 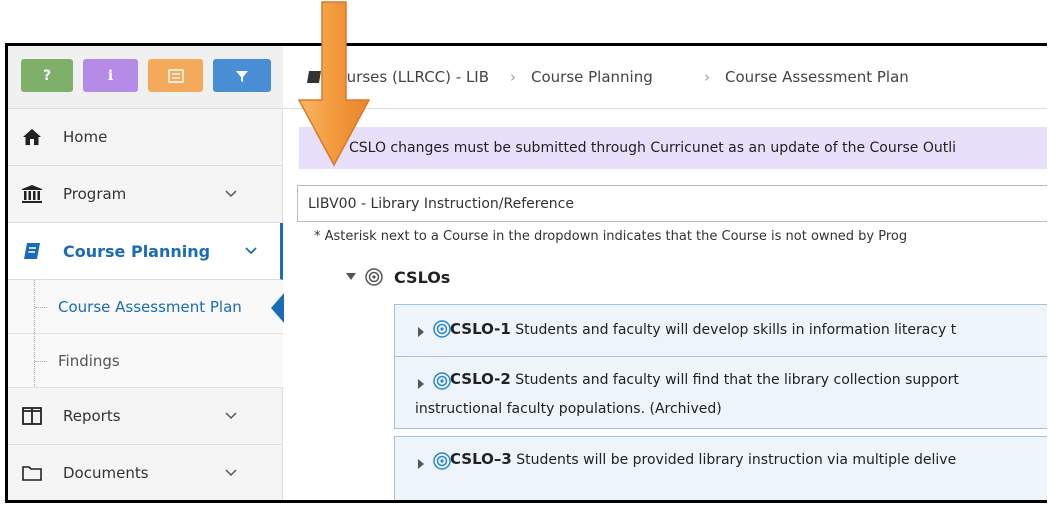 I want to click on sidebar-subitem-label: Course Assessment Plan, so click(x=150, y=306).